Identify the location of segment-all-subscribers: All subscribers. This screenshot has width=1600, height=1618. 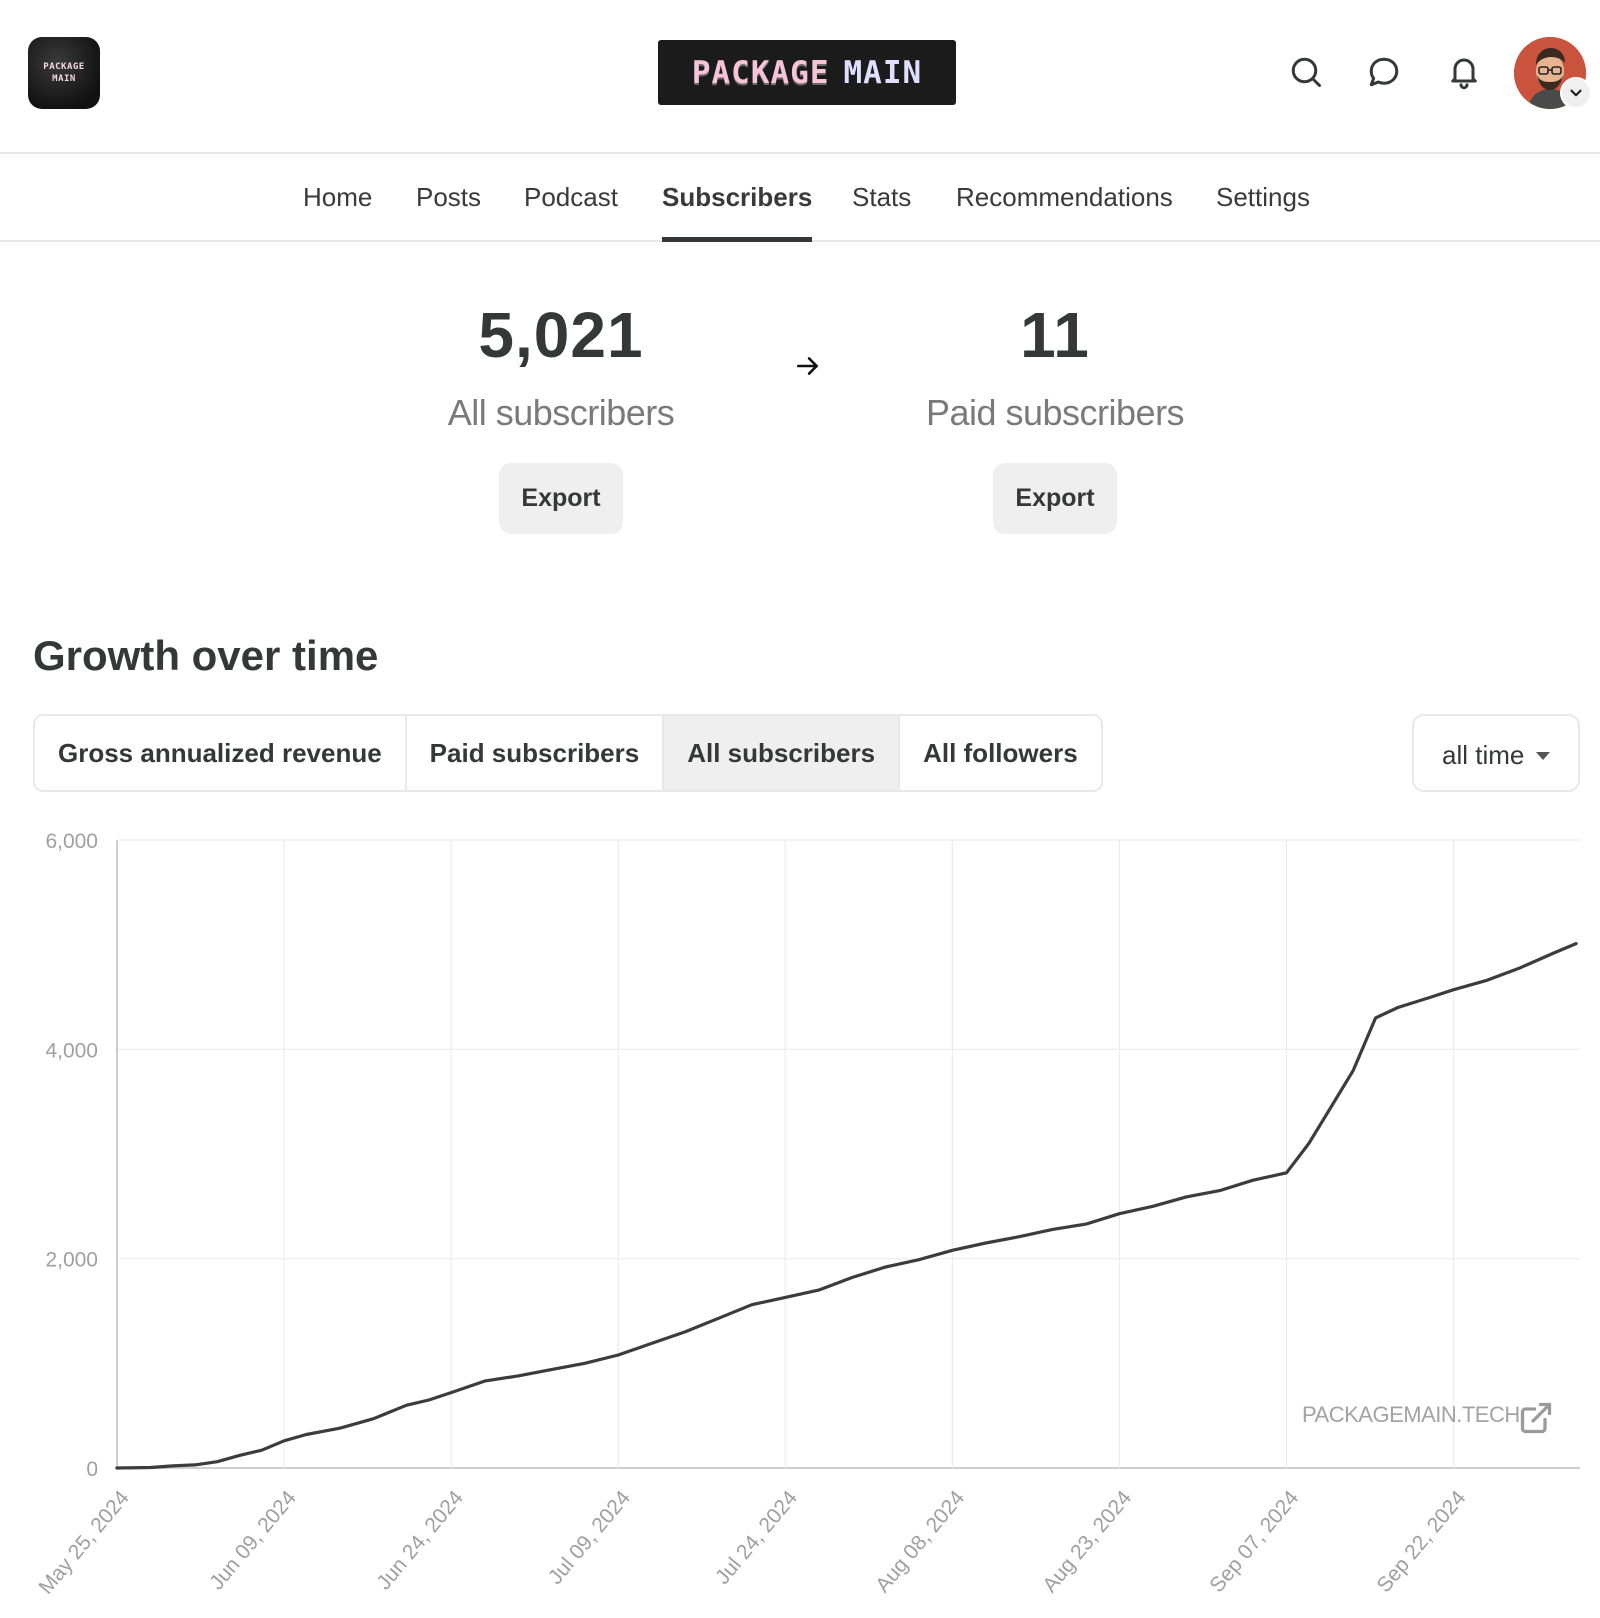
(782, 753).